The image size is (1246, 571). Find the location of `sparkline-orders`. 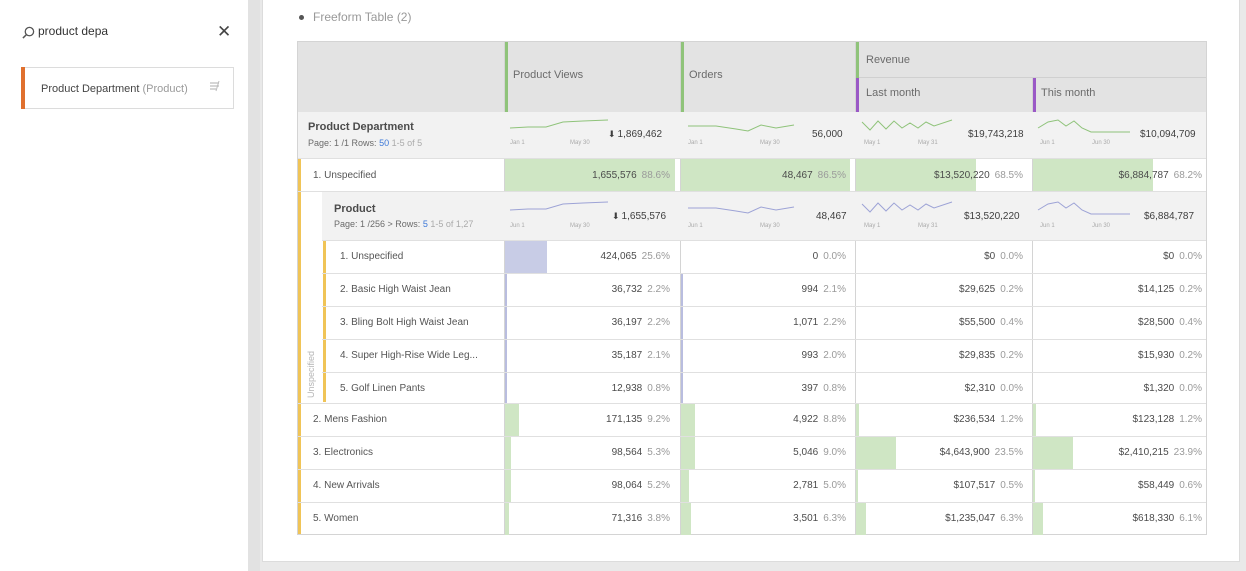

sparkline-orders is located at coordinates (741, 210).